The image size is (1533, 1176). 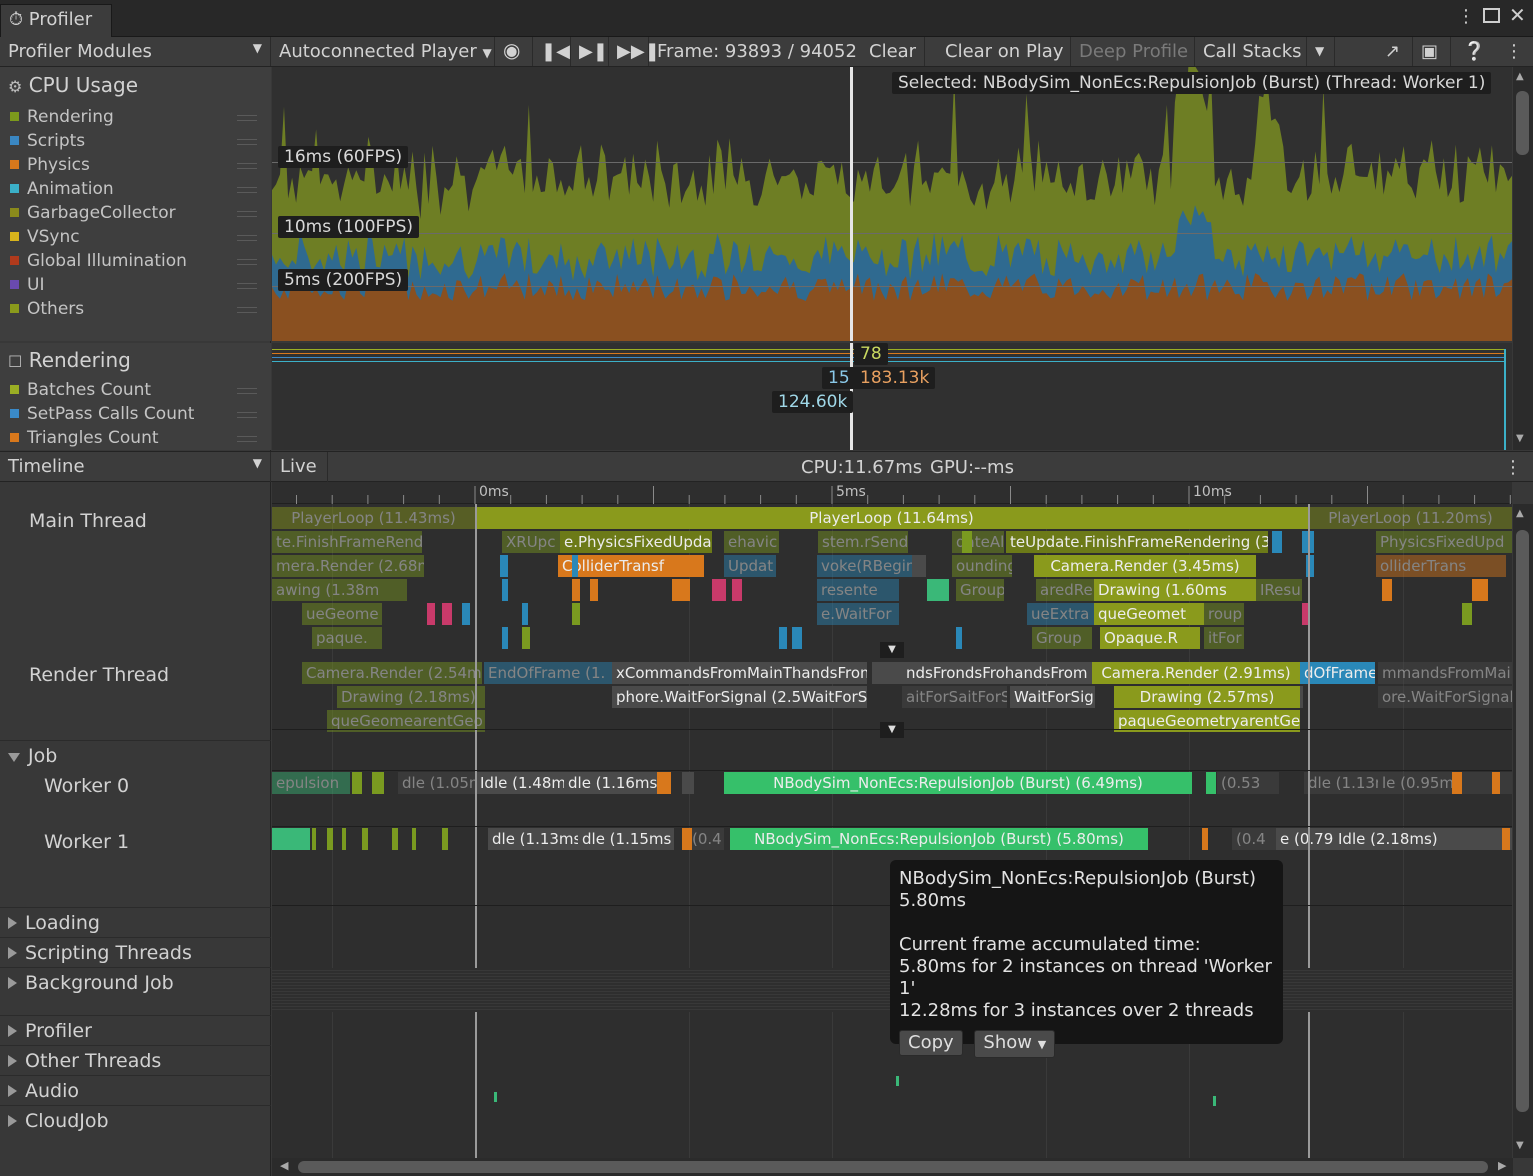 I want to click on profiler-sample: mera.Render (2.68m, so click(x=348, y=566).